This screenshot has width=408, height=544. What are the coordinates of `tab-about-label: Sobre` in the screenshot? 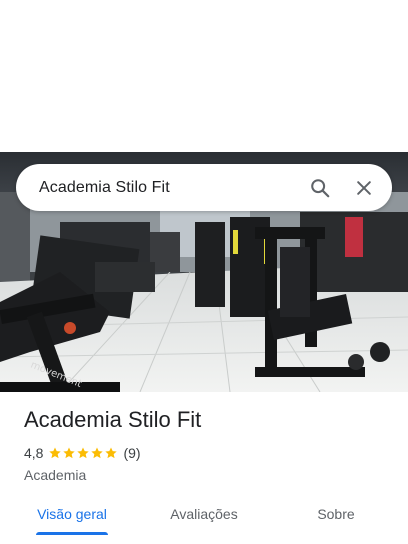 It's located at (336, 514).